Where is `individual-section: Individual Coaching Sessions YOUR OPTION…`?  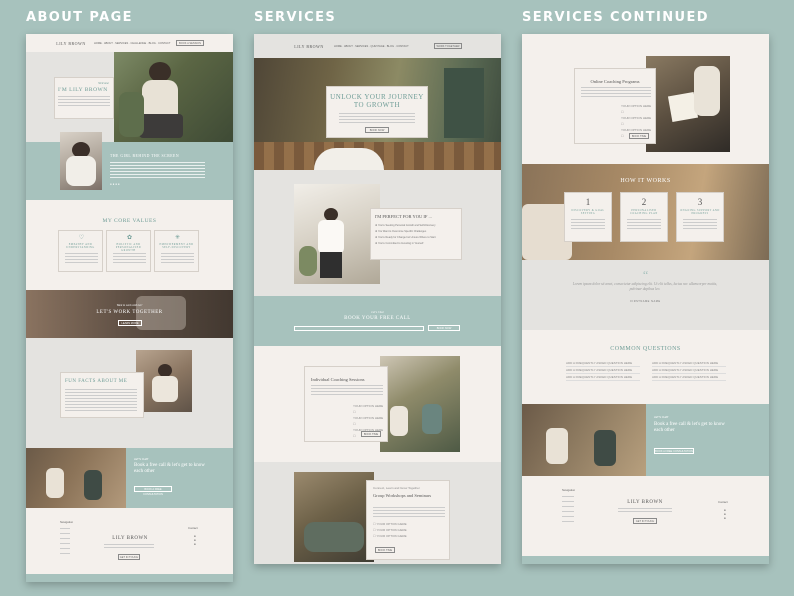
individual-section: Individual Coaching Sessions YOUR OPTION… is located at coordinates (377, 404).